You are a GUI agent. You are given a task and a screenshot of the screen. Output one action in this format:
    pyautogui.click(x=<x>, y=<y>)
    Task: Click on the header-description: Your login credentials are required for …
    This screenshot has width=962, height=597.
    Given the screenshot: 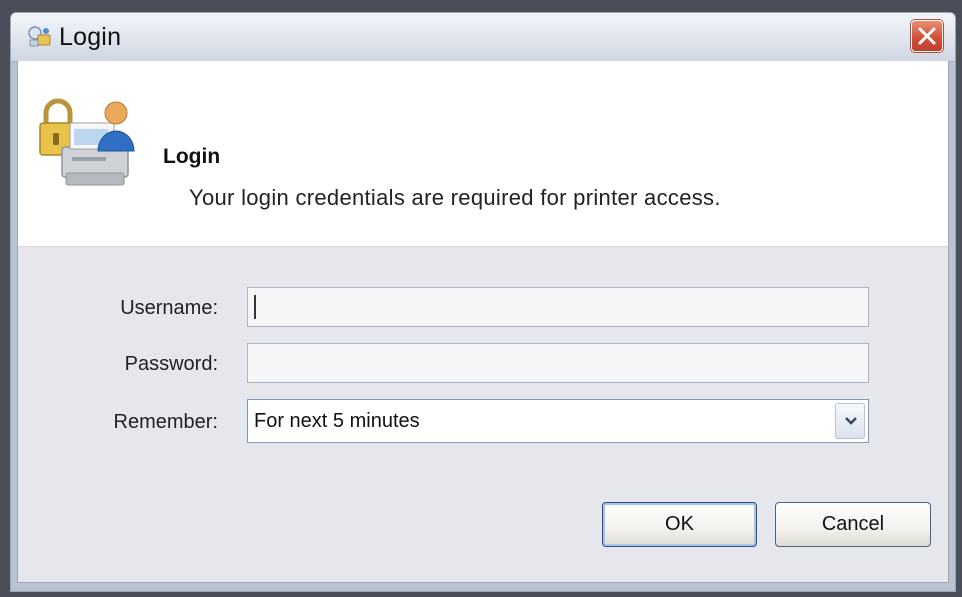 What is the action you would take?
    pyautogui.click(x=455, y=197)
    